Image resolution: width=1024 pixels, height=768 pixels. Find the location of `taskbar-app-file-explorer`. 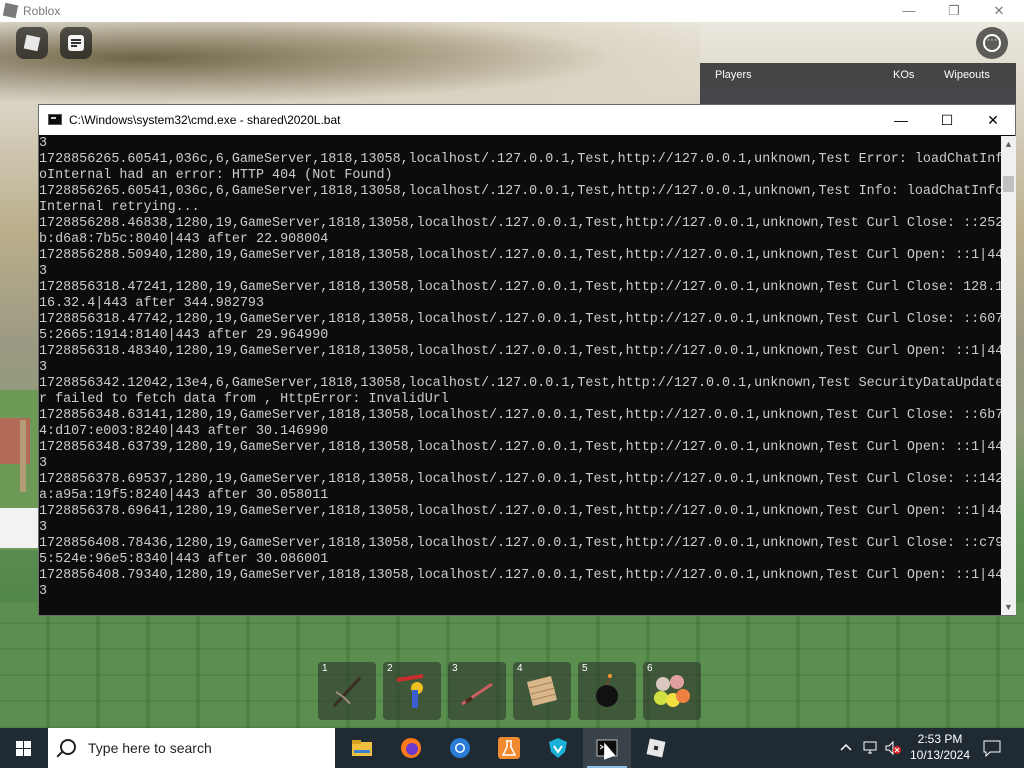

taskbar-app-file-explorer is located at coordinates (362, 748).